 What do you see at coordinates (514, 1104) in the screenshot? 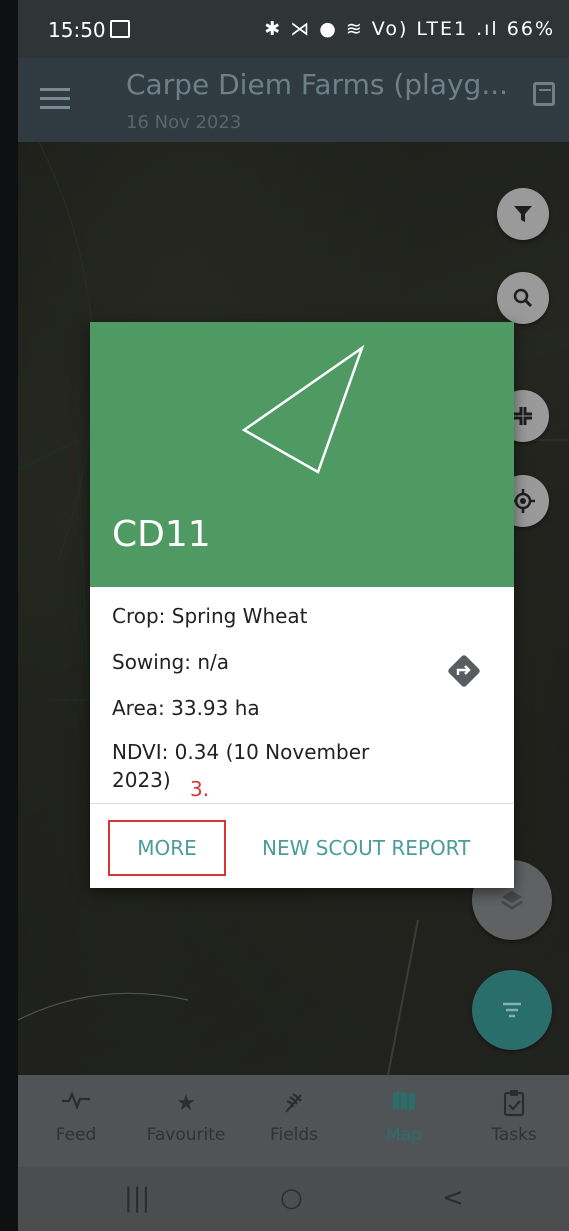
I see `clipboard-check-icon` at bounding box center [514, 1104].